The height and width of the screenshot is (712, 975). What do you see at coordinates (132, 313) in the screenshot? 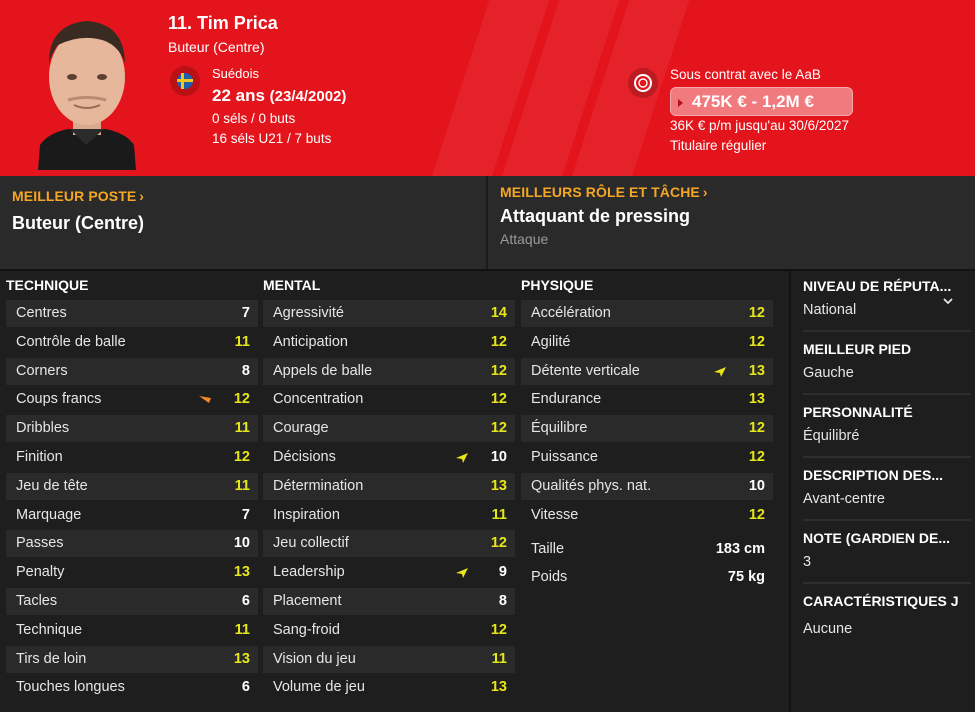
I see `attribute-row: Centres 7` at bounding box center [132, 313].